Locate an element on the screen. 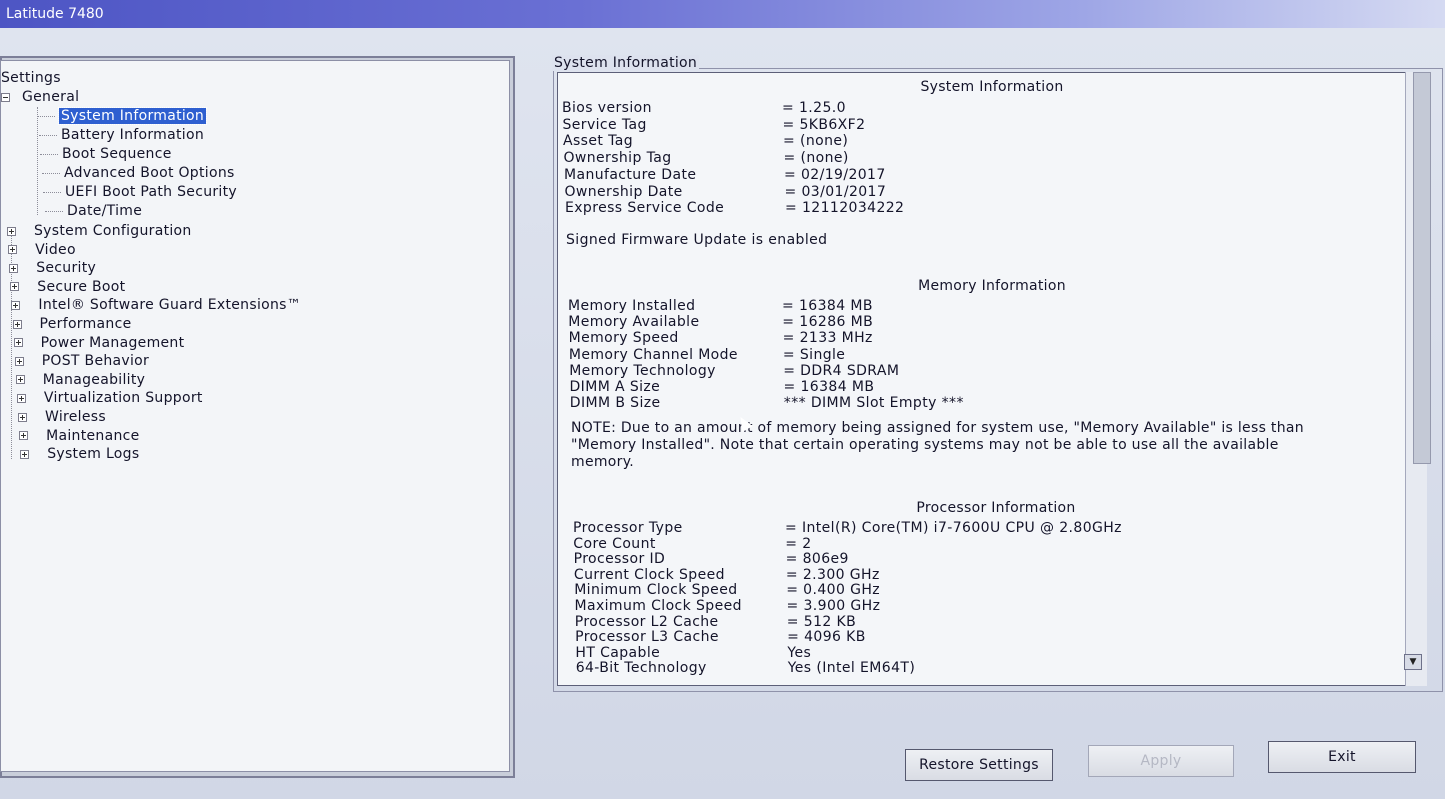 Image resolution: width=1445 pixels, height=799 pixels. info-row: Asset Tag = (none) is located at coordinates (705, 141).